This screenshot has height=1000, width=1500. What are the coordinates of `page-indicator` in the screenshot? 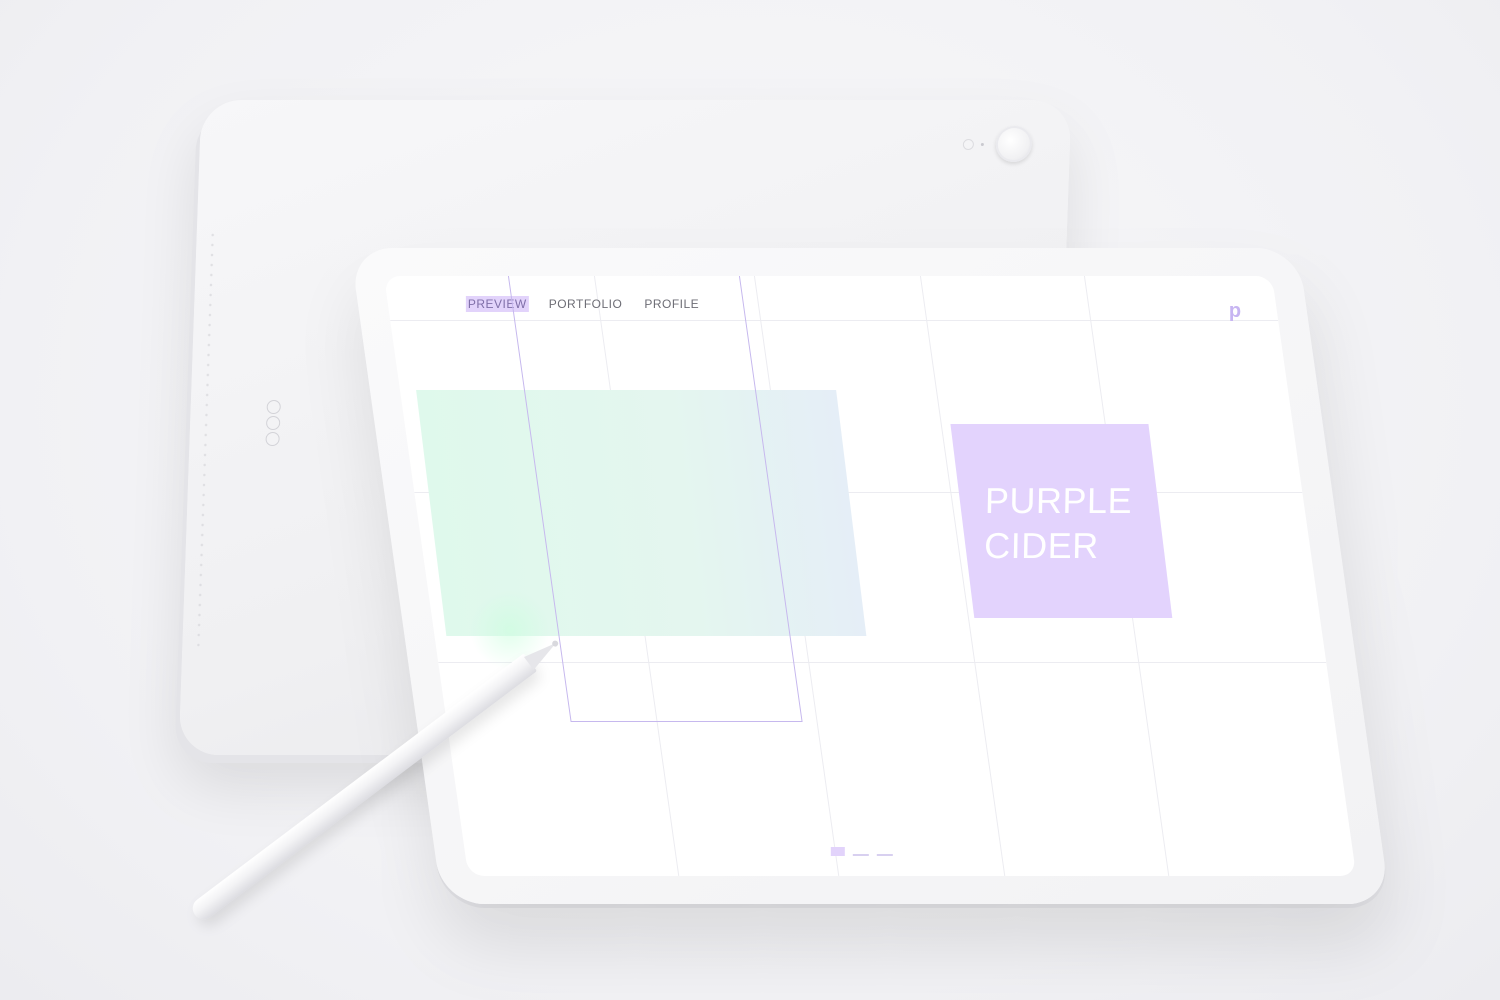 It's located at (861, 851).